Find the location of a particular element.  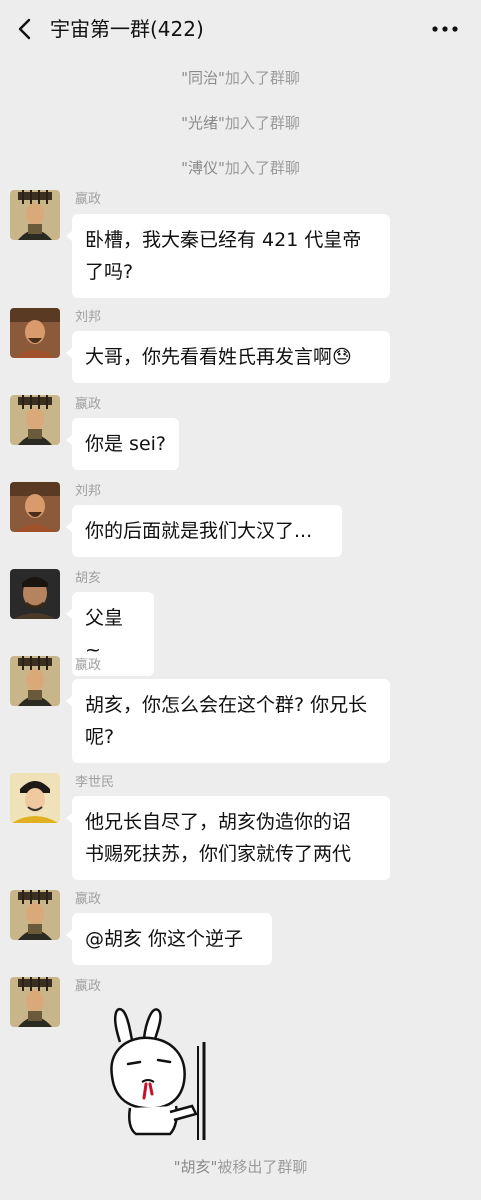

message-text-line: 胡亥，你怎么会在这个群? 你兄长 is located at coordinates (226, 705).